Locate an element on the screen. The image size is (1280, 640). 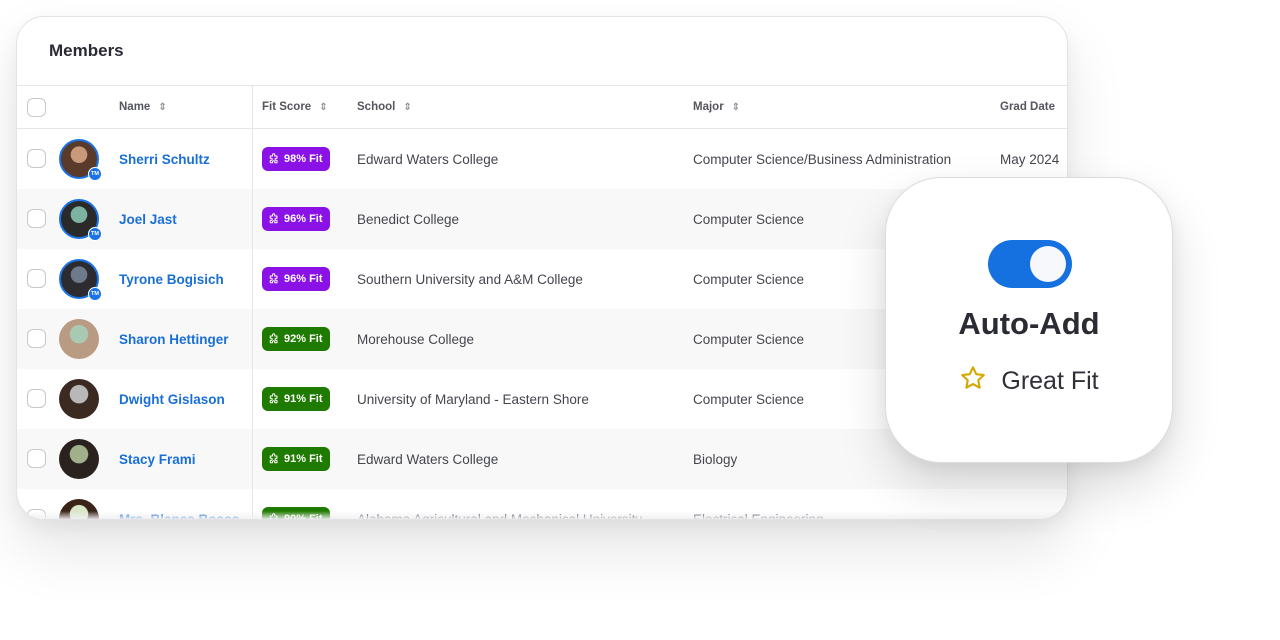
scroll-fade is located at coordinates (542, 515).